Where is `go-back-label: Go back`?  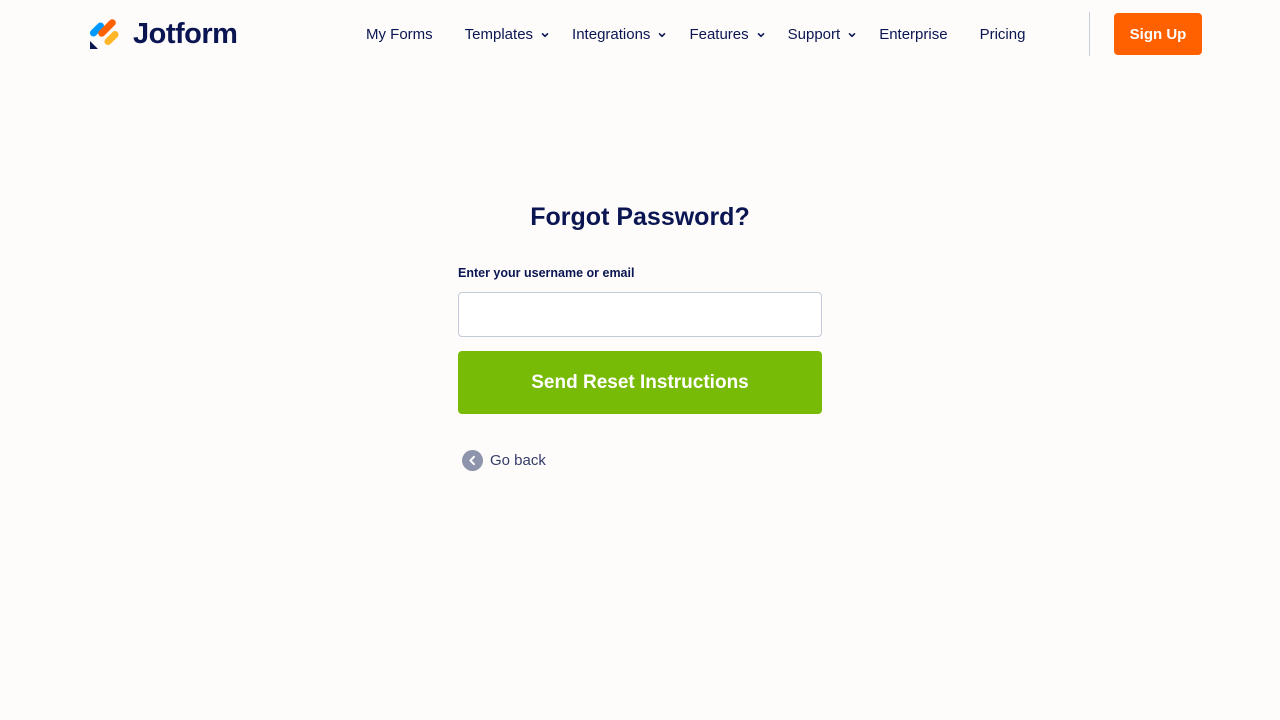 go-back-label: Go back is located at coordinates (518, 460).